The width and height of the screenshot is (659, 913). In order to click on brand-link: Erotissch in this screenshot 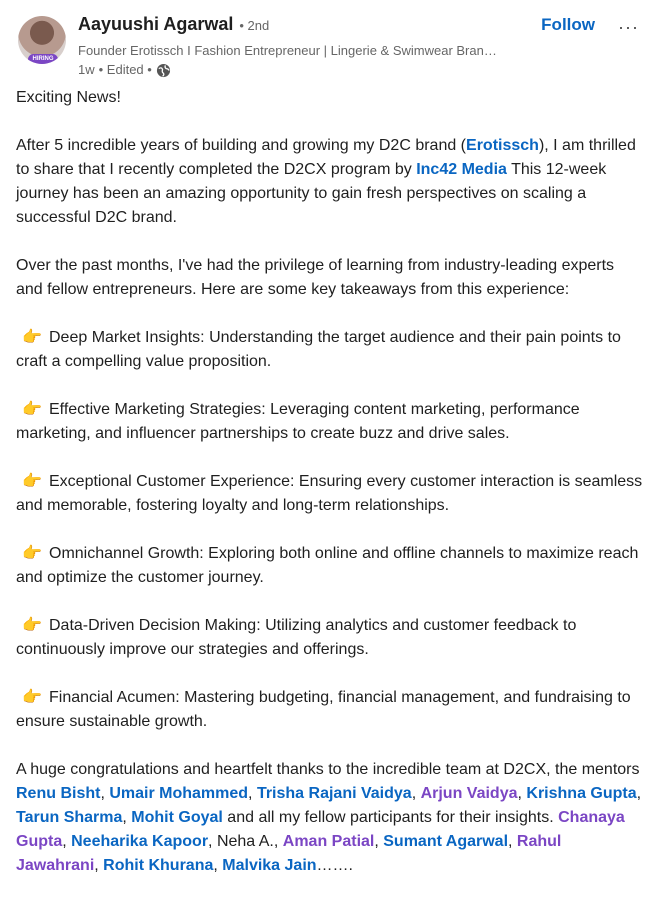, I will do `click(502, 145)`.